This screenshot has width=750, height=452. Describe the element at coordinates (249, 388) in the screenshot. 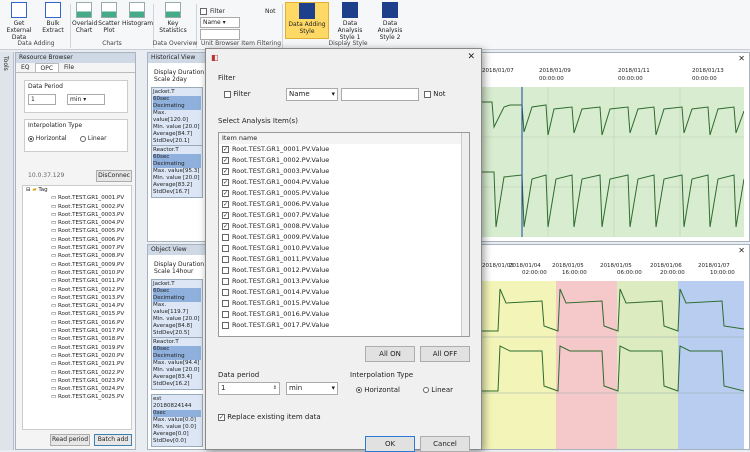

I see `dialog-data-period-input: 1 ⇕` at that location.